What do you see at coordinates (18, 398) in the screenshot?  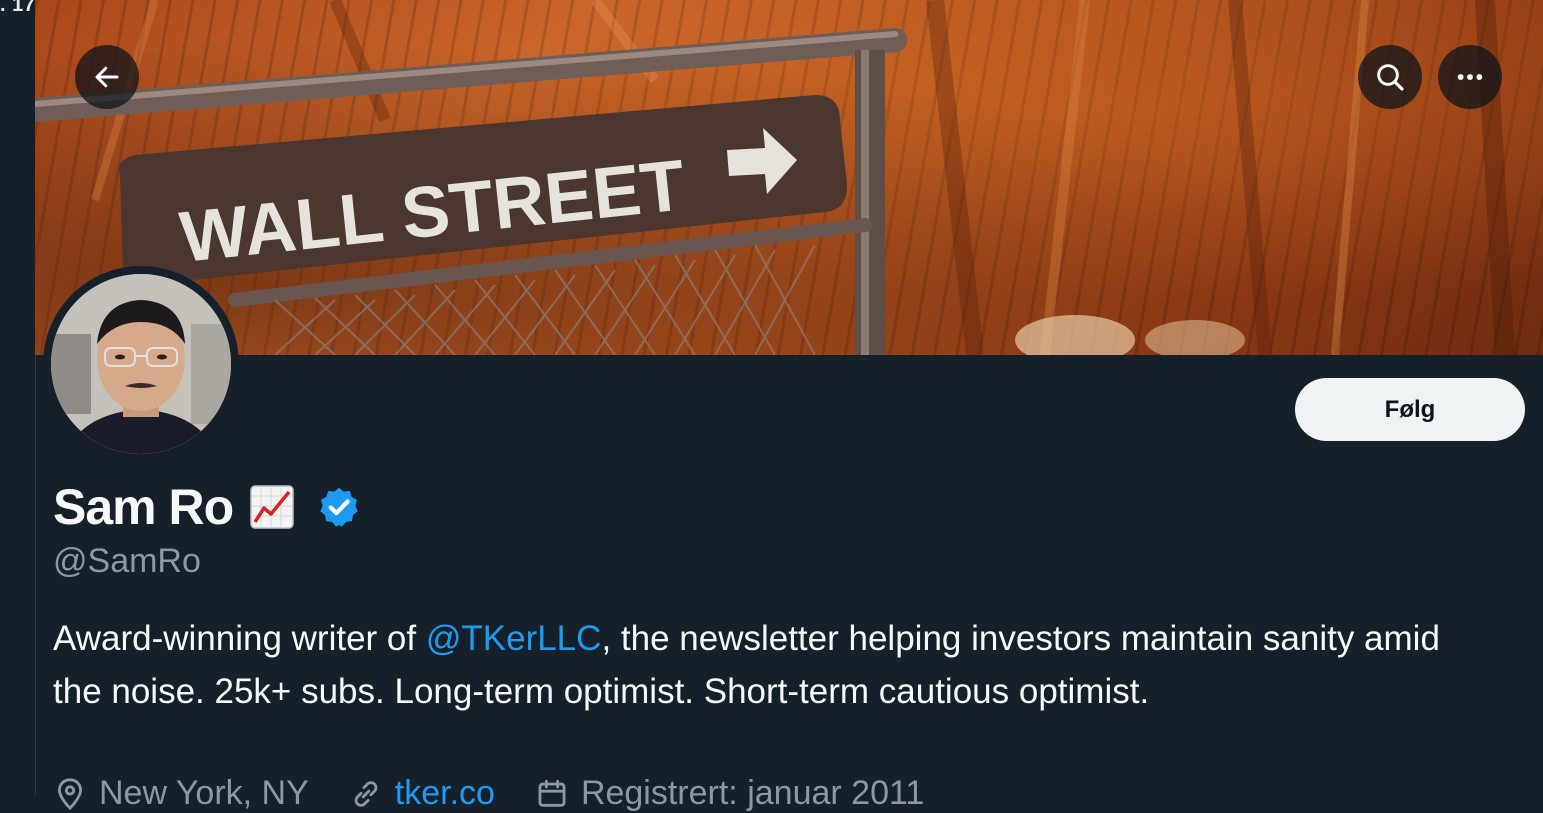 I see `left-sidebar-edge` at bounding box center [18, 398].